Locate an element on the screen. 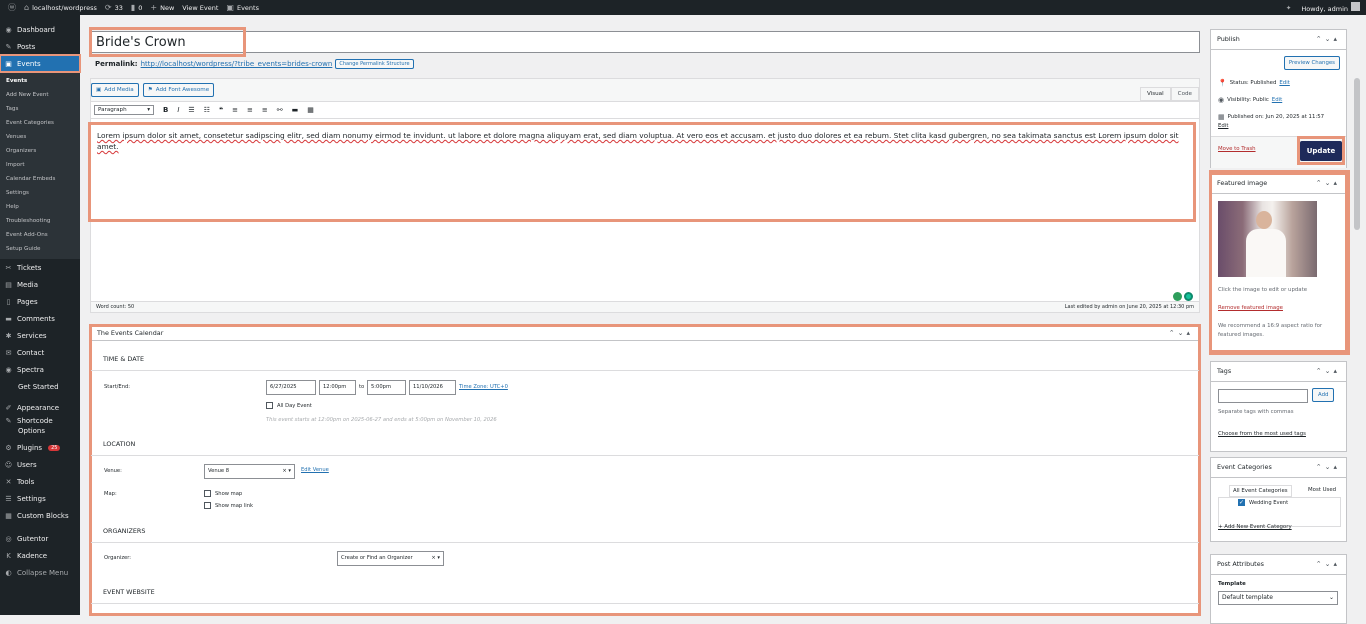 The image size is (1366, 624). menu-events: ▣ Events is located at coordinates (40, 63).